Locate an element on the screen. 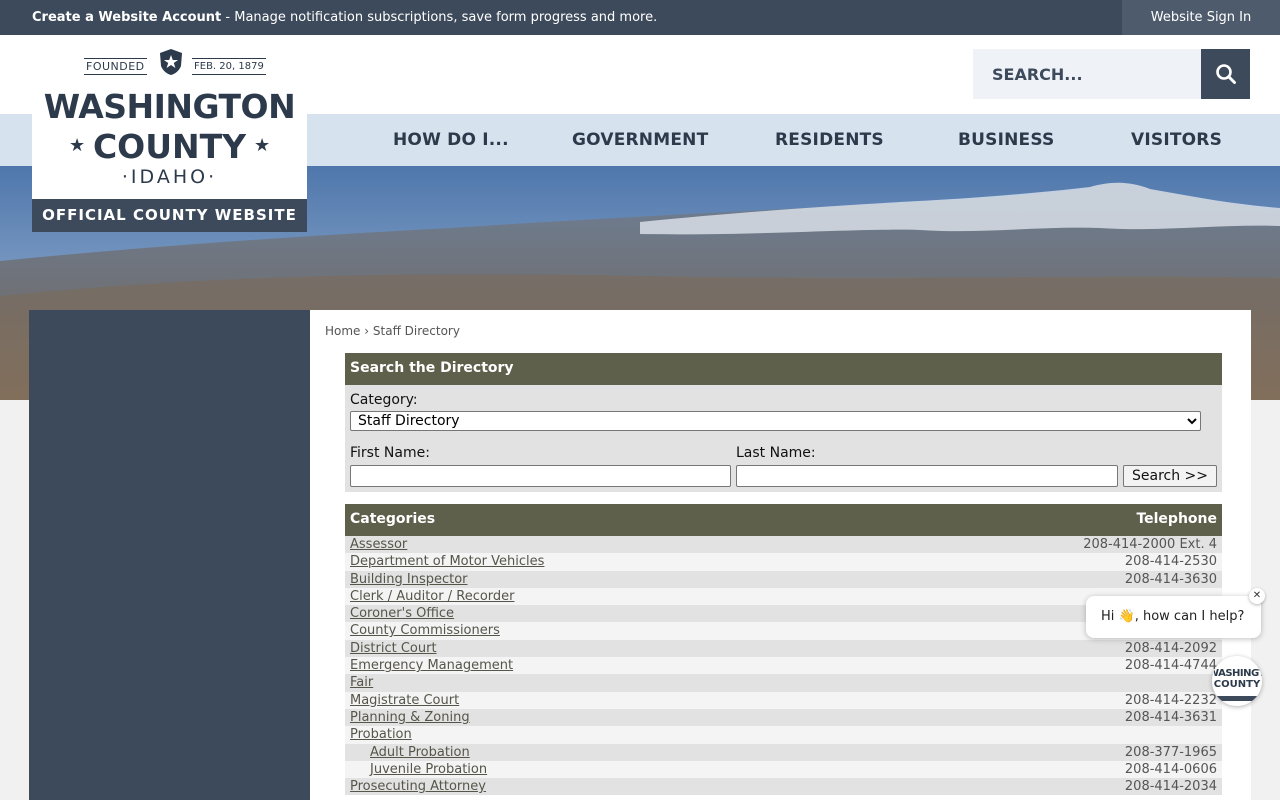 The height and width of the screenshot is (800, 1280). category-link: Coroner's Office is located at coordinates (402, 613).